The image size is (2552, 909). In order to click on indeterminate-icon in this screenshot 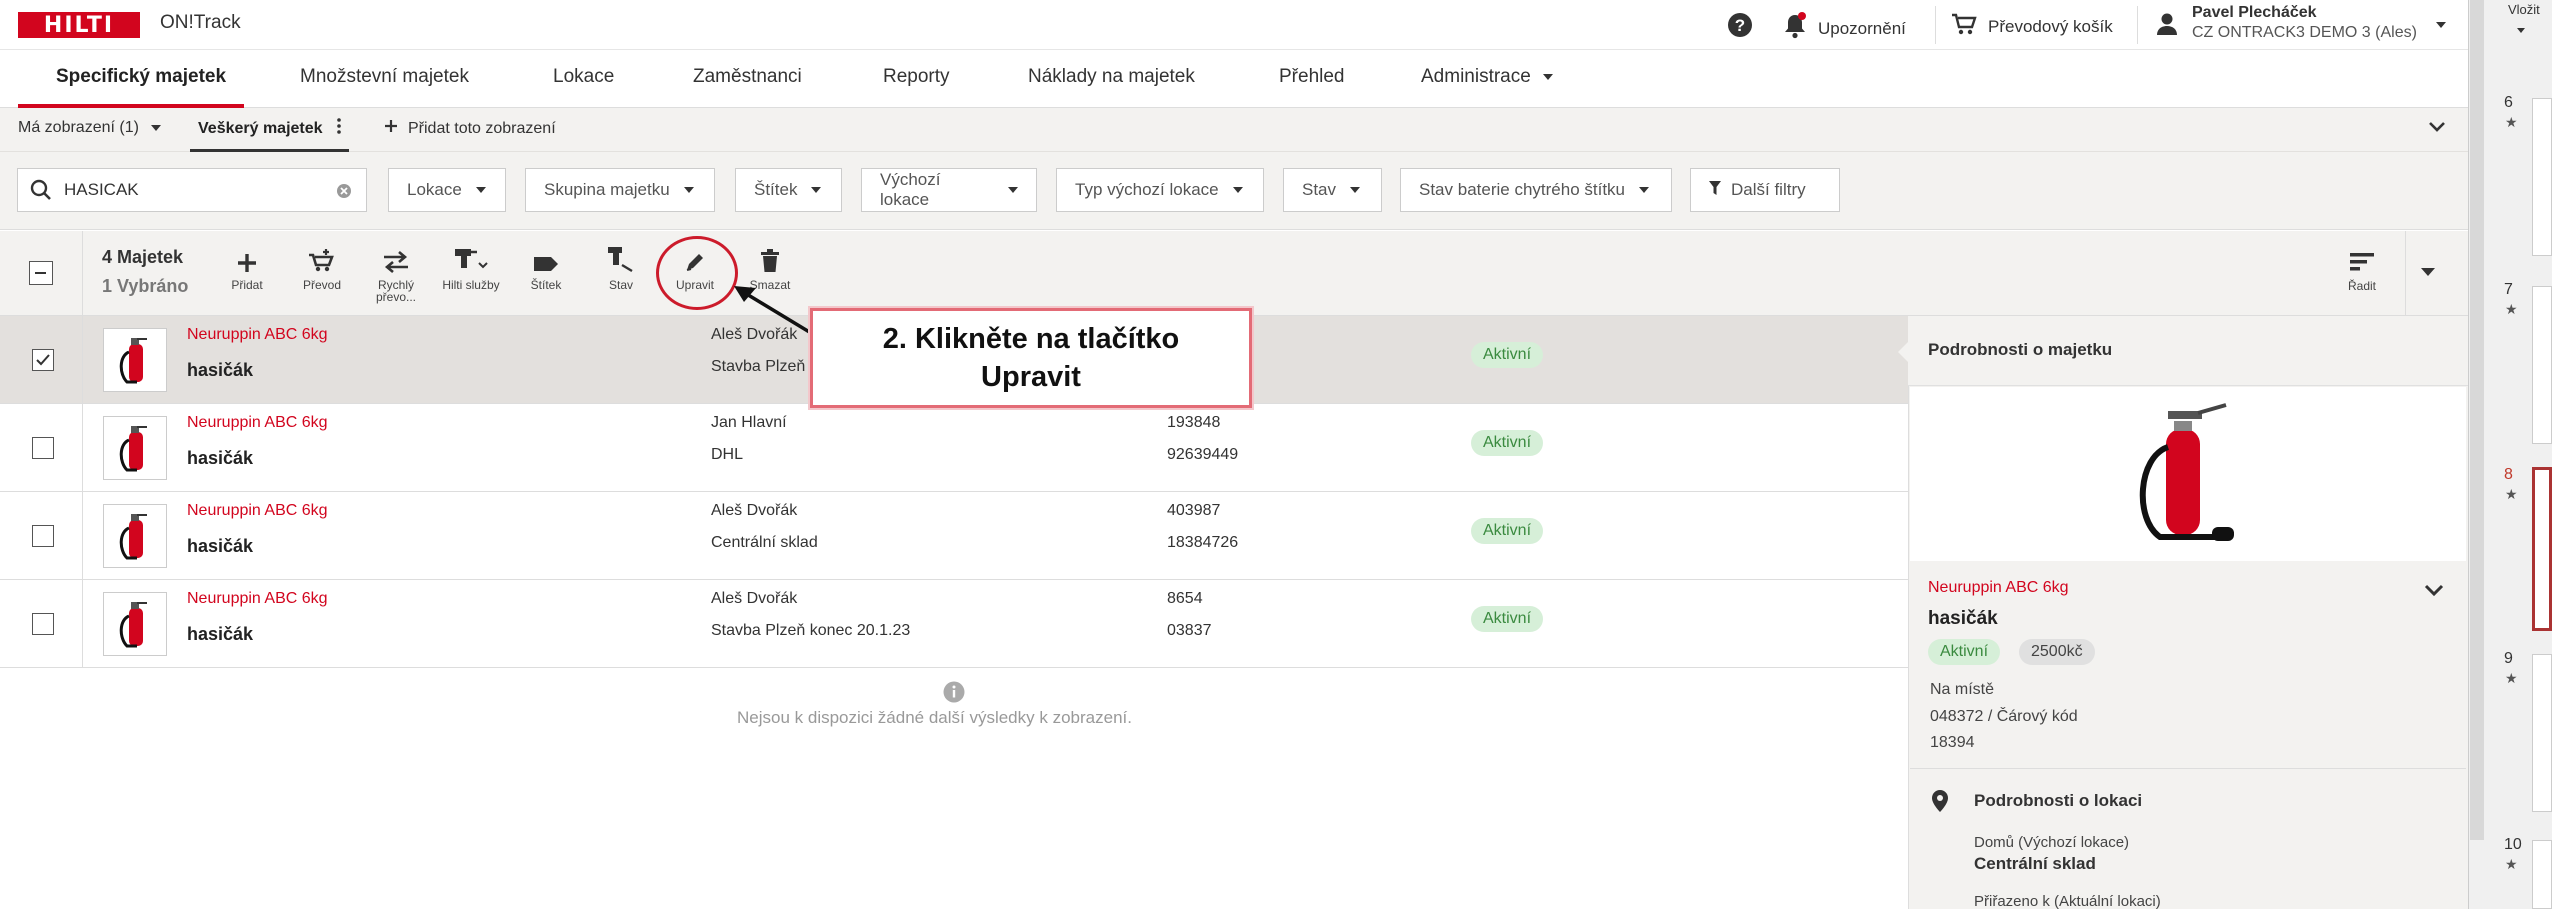, I will do `click(40, 273)`.